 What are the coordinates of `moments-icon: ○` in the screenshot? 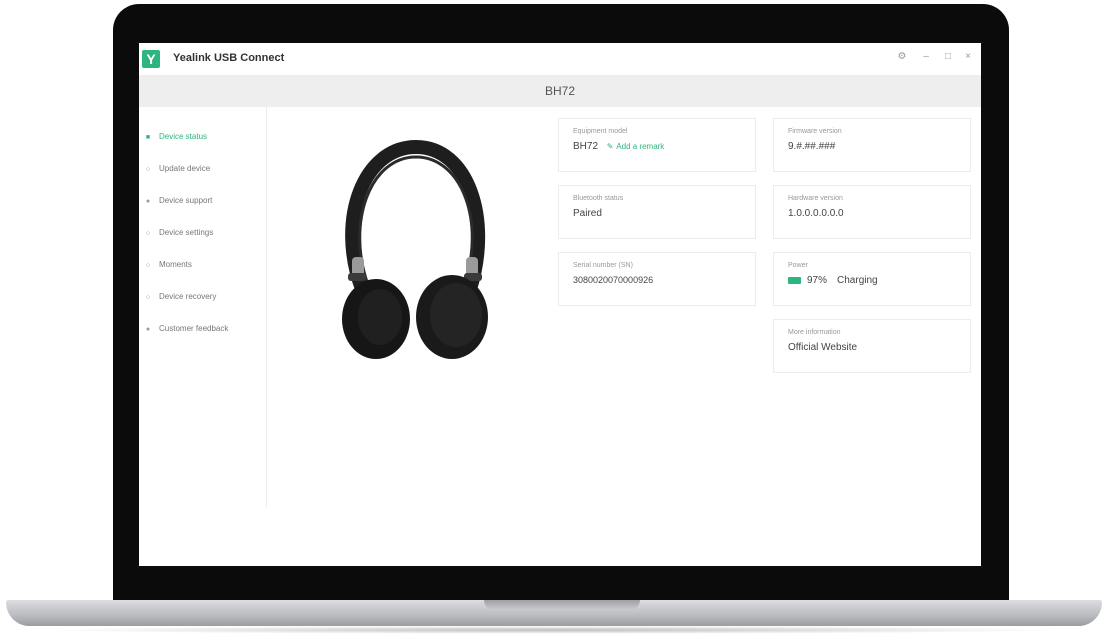 It's located at (148, 265).